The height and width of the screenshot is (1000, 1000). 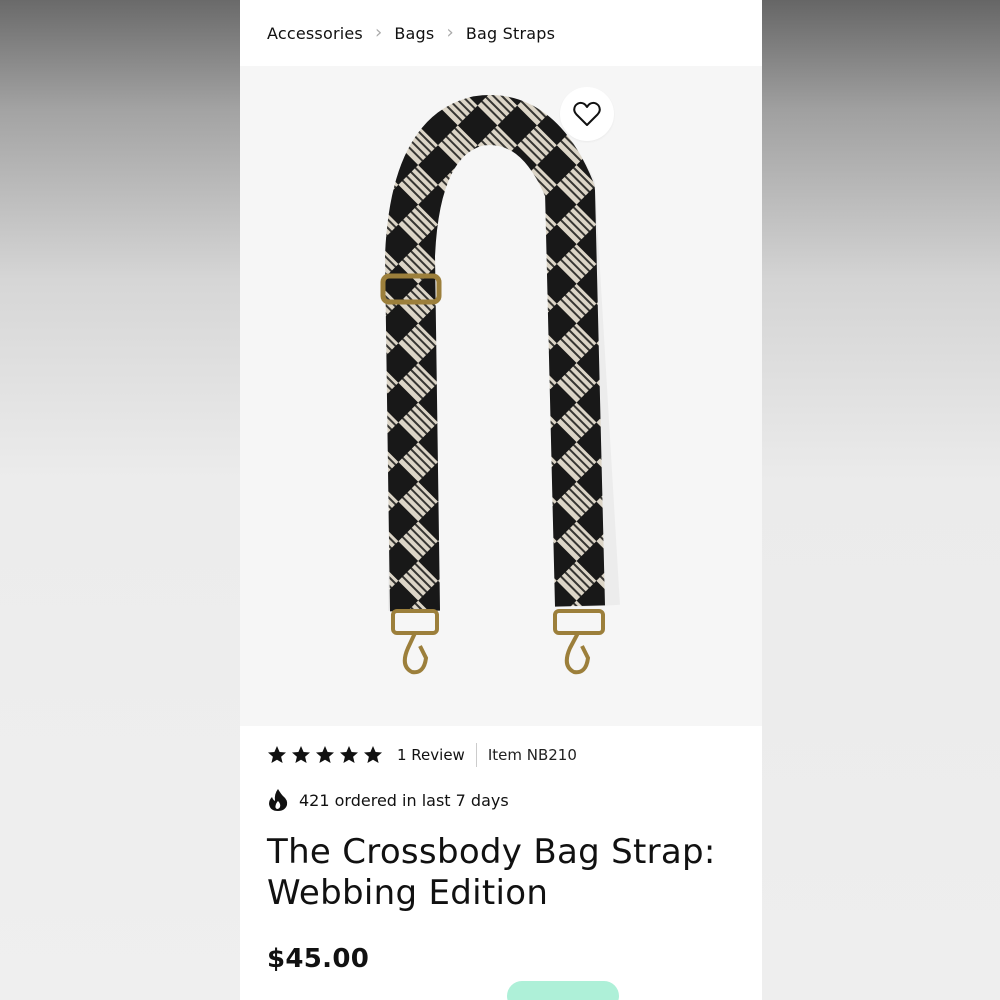 I want to click on star-rating, so click(x=325, y=755).